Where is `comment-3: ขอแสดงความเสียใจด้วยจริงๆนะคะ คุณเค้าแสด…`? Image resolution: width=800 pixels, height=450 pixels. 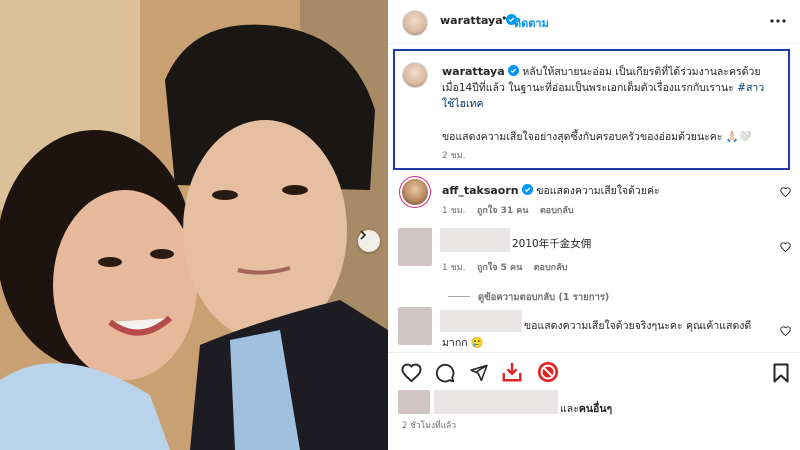
comment-3: ขอแสดงความเสียใจด้วยจริงๆนะคะ คุณเค้าแสด… is located at coordinates (602, 335).